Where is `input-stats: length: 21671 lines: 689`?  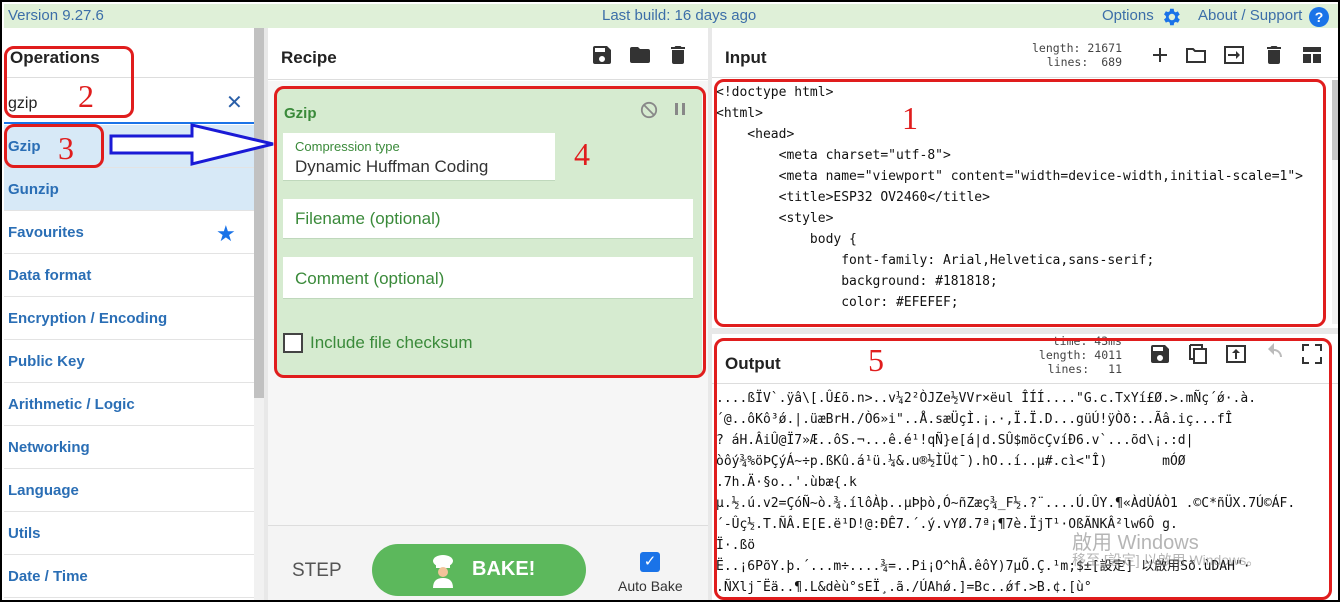
input-stats: length: 21671 lines: 689 is located at coordinates (1076, 55).